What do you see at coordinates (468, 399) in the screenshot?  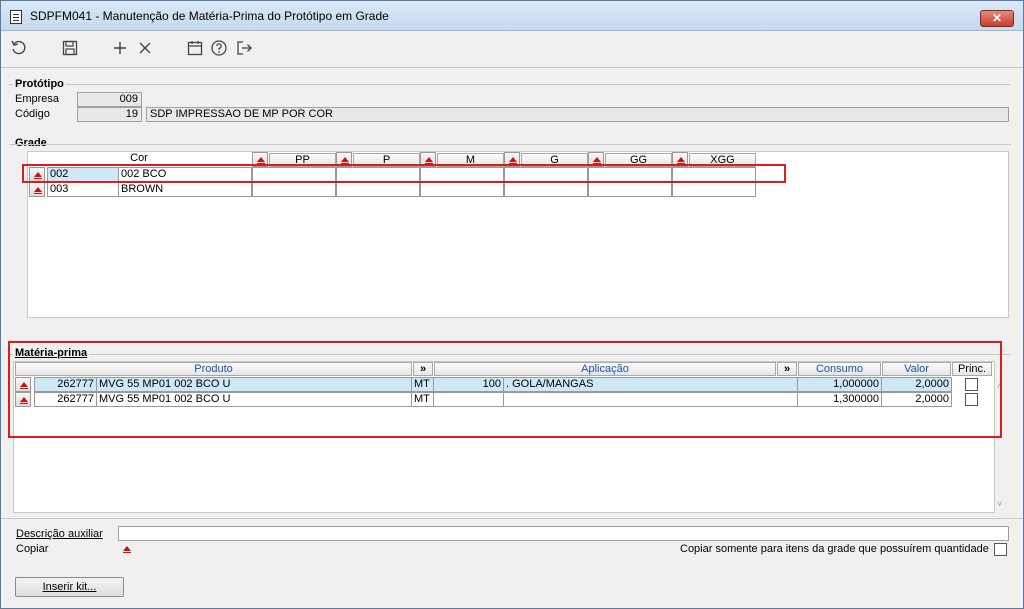 I see `mp-row-2-aplic-code` at bounding box center [468, 399].